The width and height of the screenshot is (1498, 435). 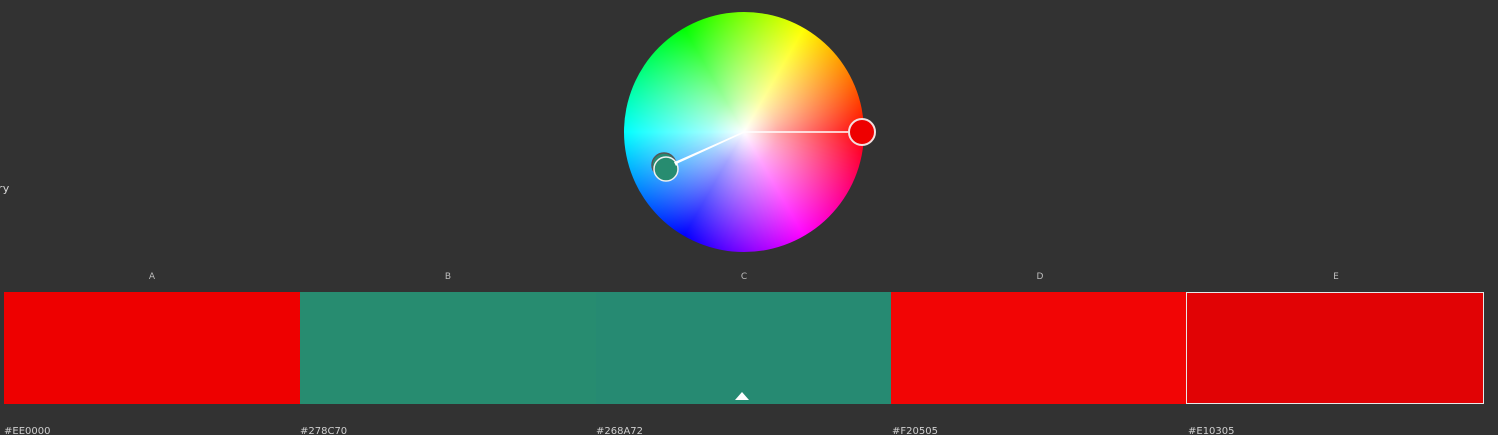 I want to click on swatch-hex-c: #268A72, so click(x=620, y=430).